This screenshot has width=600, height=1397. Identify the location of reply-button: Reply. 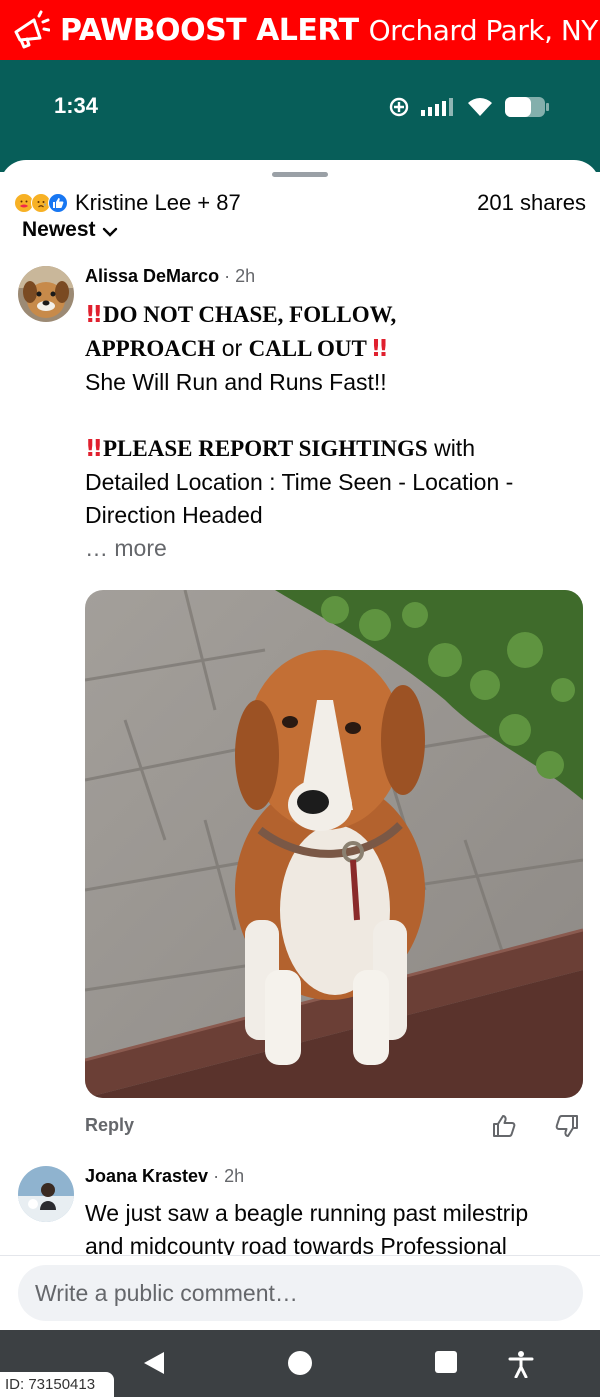
(109, 1125).